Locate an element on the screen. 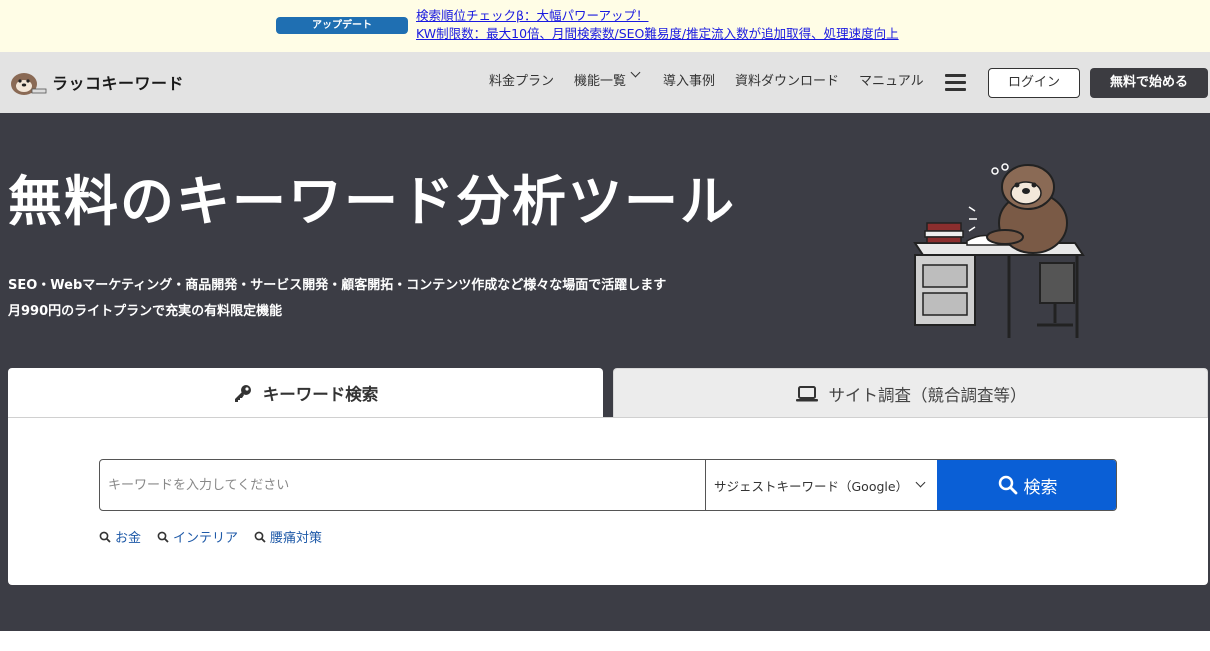 This screenshot has width=1210, height=651. nav-label: 料金プラン is located at coordinates (522, 81).